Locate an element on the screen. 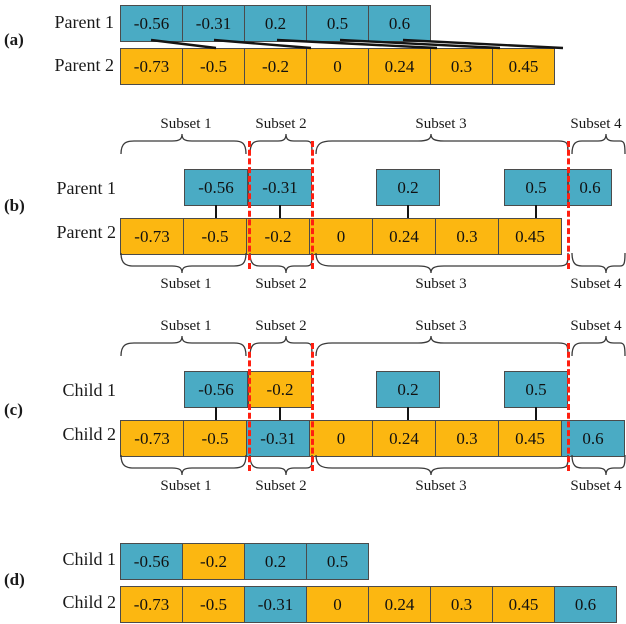 This screenshot has height=624, width=626. panel-a-mapping-lines is located at coordinates (357, 44).